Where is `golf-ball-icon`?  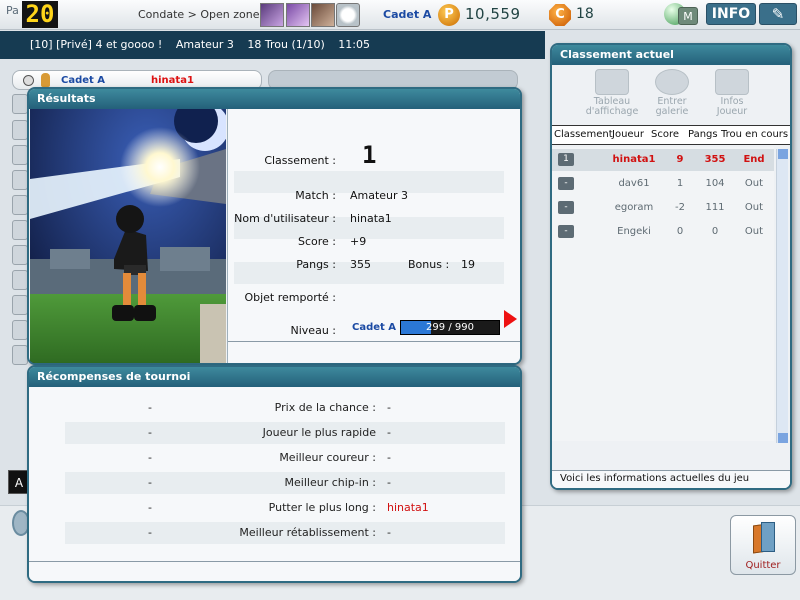
golf-ball-icon is located at coordinates (348, 15).